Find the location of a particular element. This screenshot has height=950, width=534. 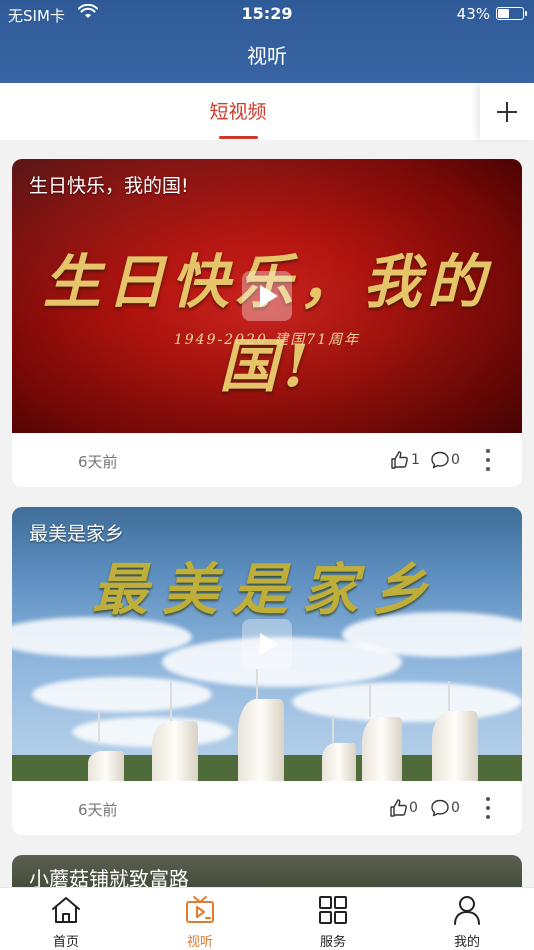

grid-icon is located at coordinates (333, 910).